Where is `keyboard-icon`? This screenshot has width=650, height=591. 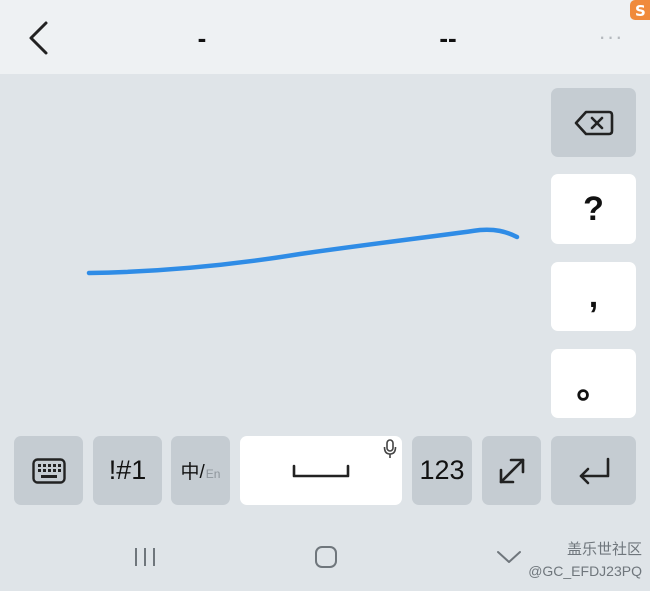
keyboard-icon is located at coordinates (48, 470).